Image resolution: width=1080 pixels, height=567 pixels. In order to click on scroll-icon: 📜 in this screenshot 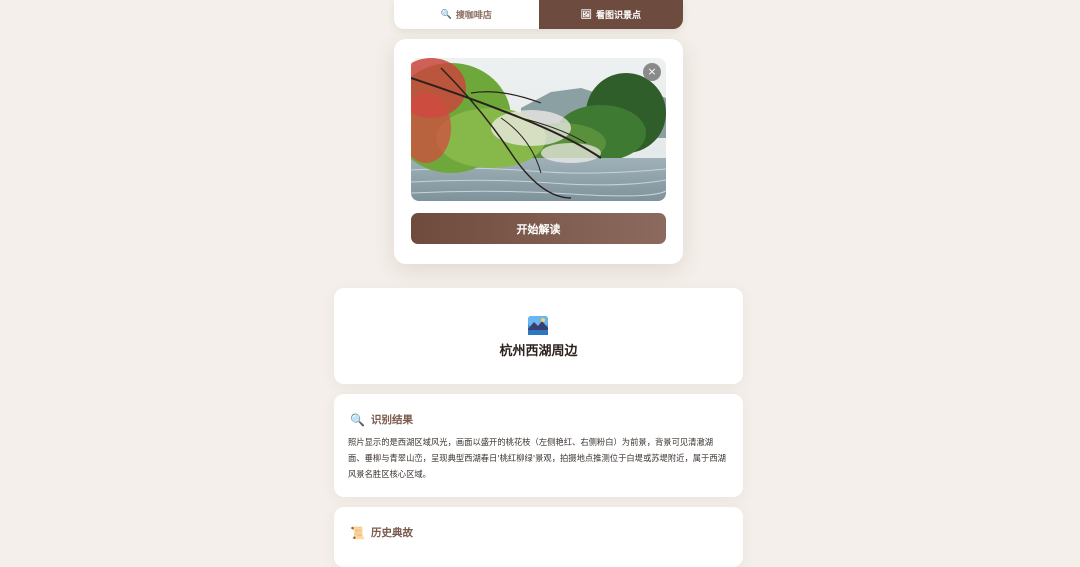, I will do `click(357, 532)`.